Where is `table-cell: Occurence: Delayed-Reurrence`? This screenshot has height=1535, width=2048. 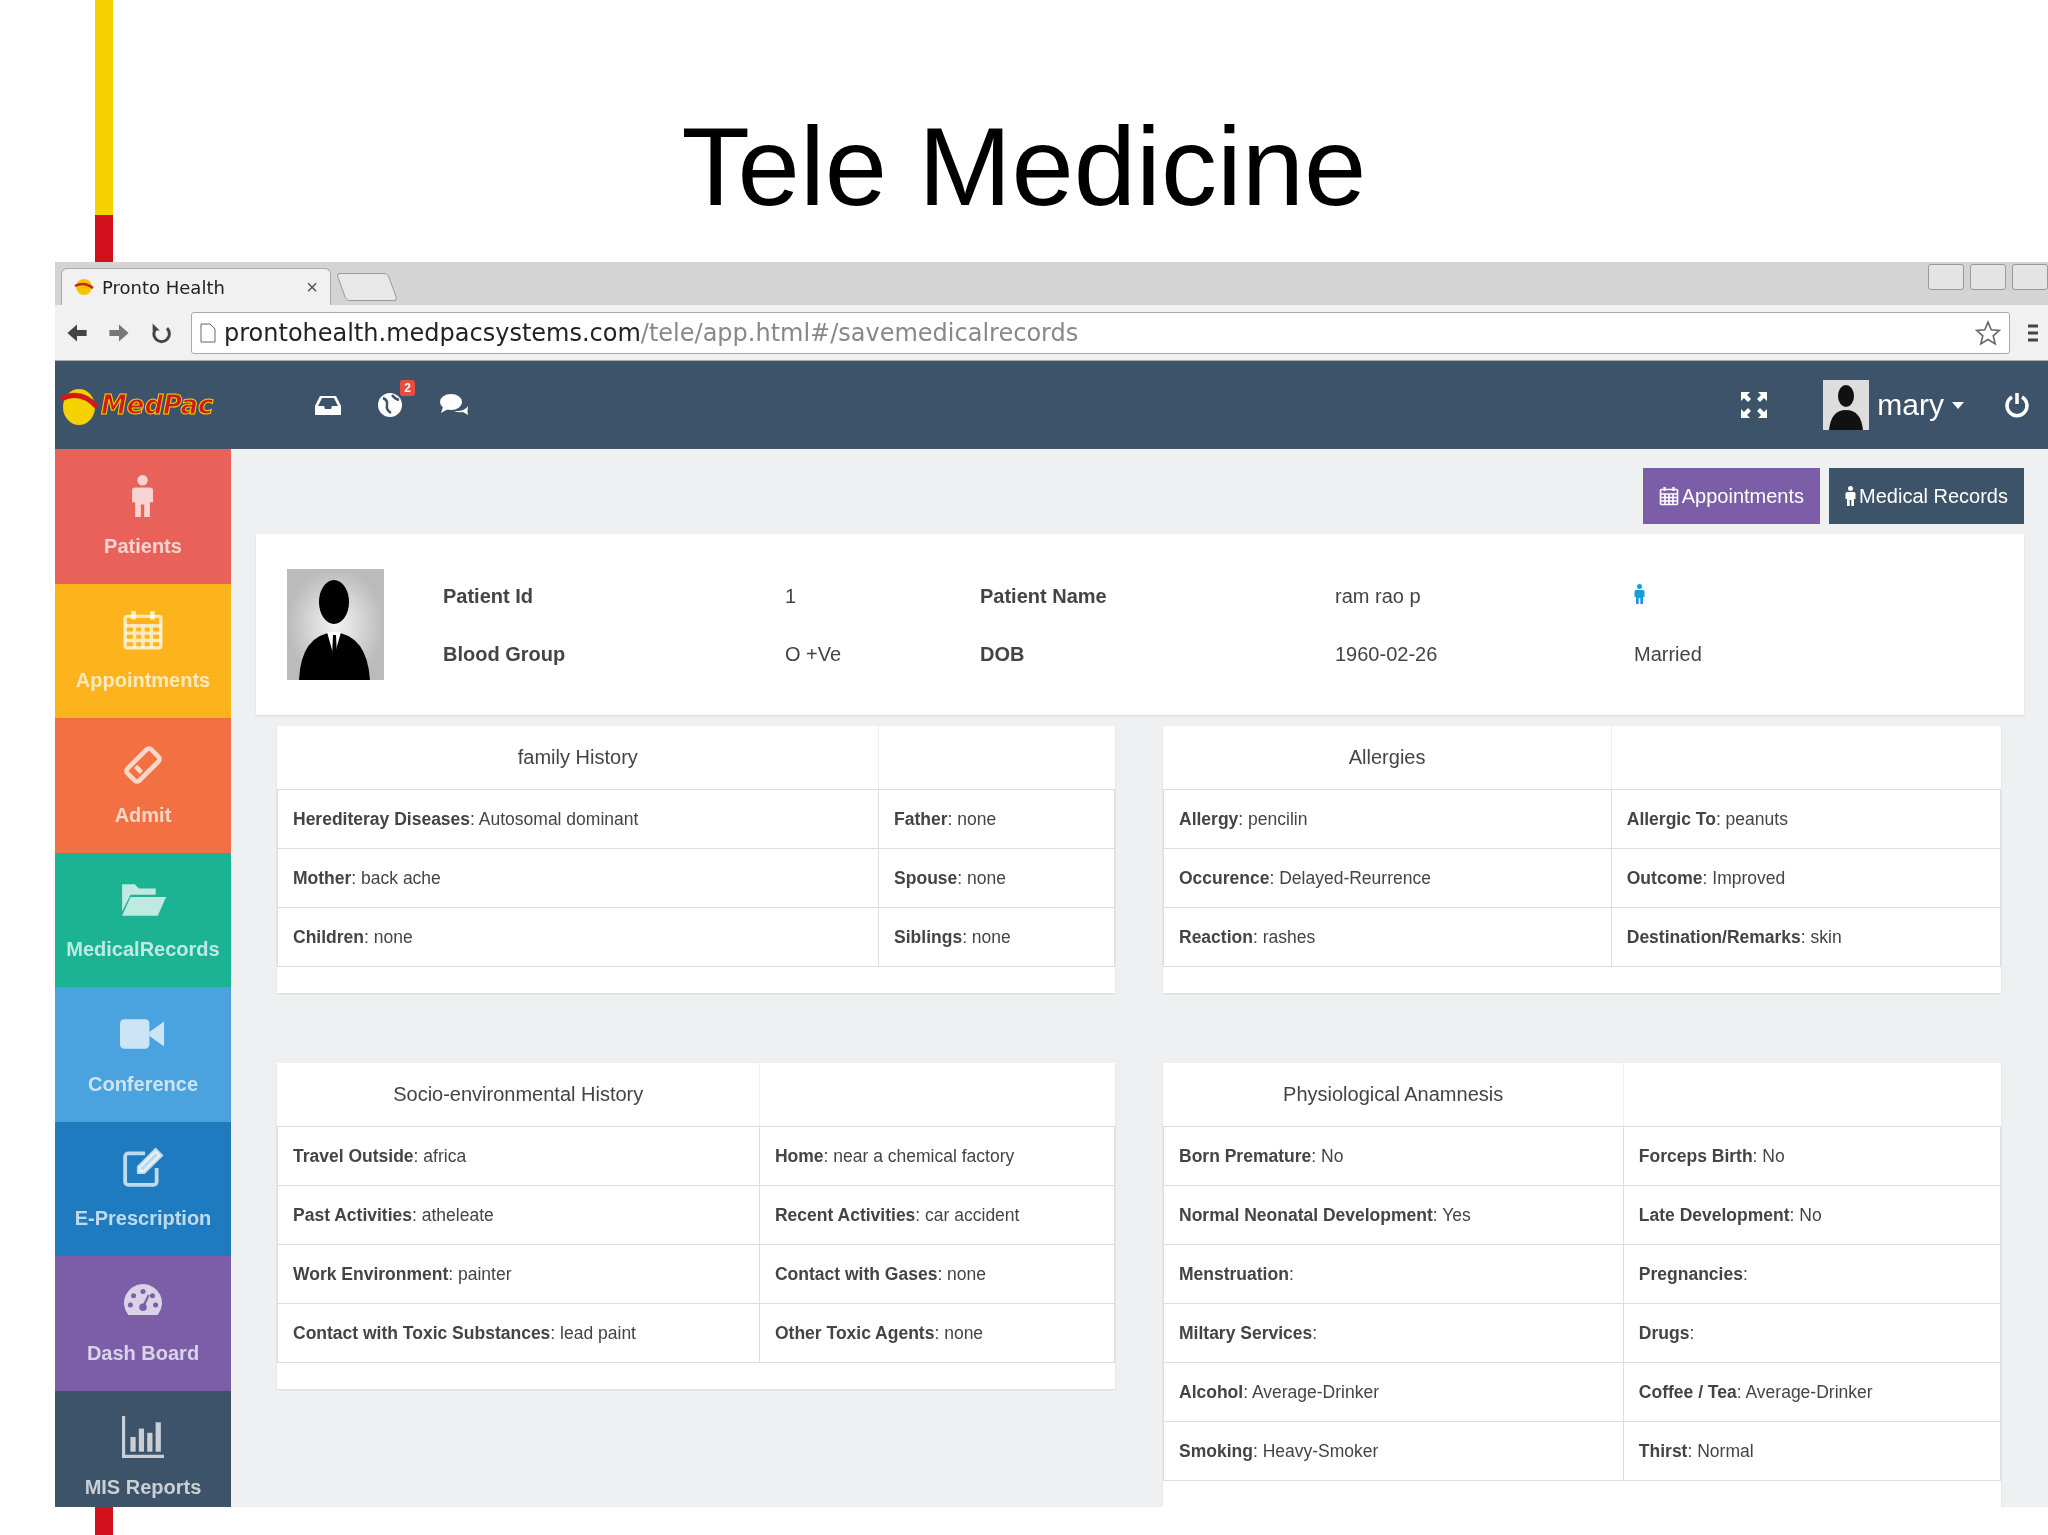
table-cell: Occurence: Delayed-Reurrence is located at coordinates (1387, 878).